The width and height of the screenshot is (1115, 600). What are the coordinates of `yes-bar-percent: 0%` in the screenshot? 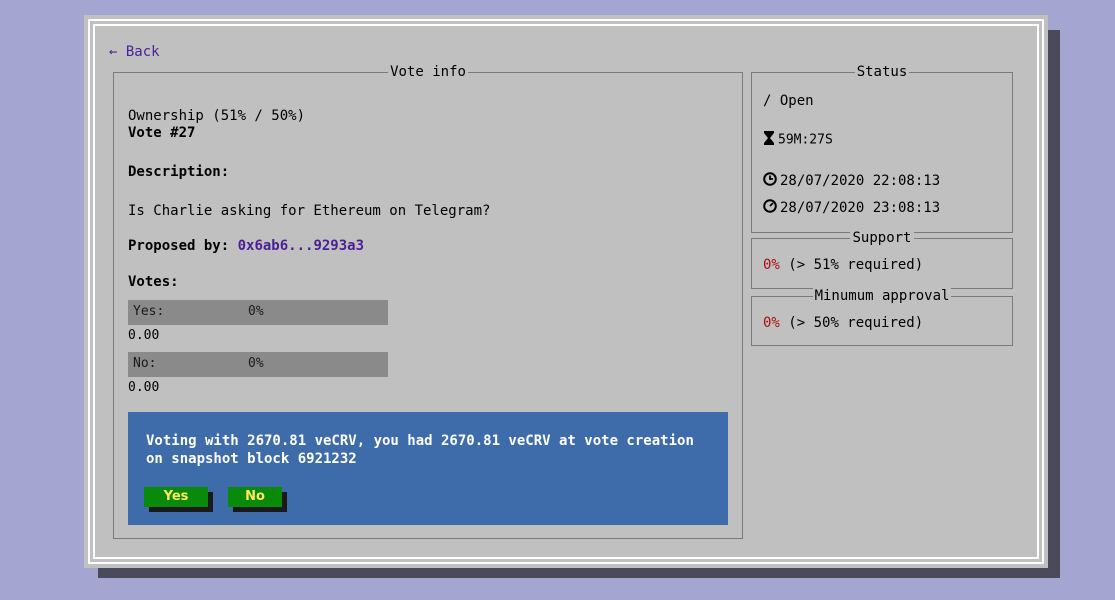 It's located at (256, 311).